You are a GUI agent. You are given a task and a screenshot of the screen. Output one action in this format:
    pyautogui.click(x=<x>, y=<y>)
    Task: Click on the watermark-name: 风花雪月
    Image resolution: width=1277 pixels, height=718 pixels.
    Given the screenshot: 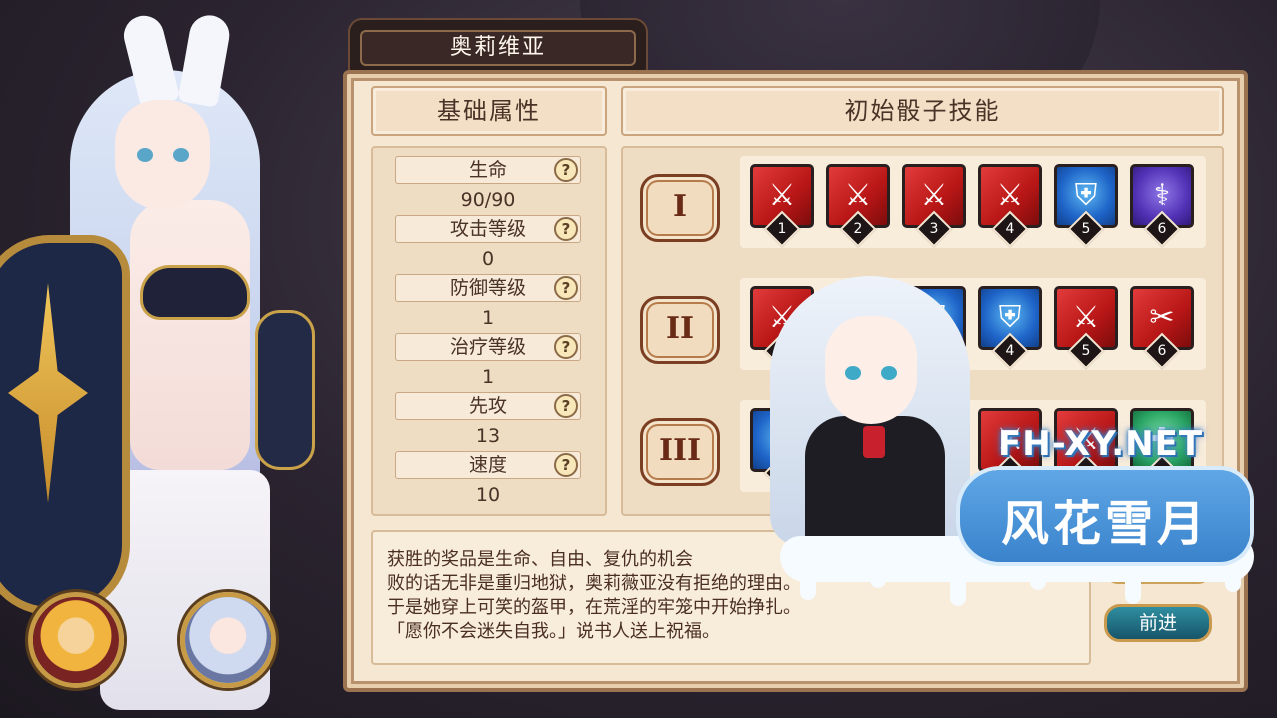 What is the action you would take?
    pyautogui.click(x=1104, y=524)
    